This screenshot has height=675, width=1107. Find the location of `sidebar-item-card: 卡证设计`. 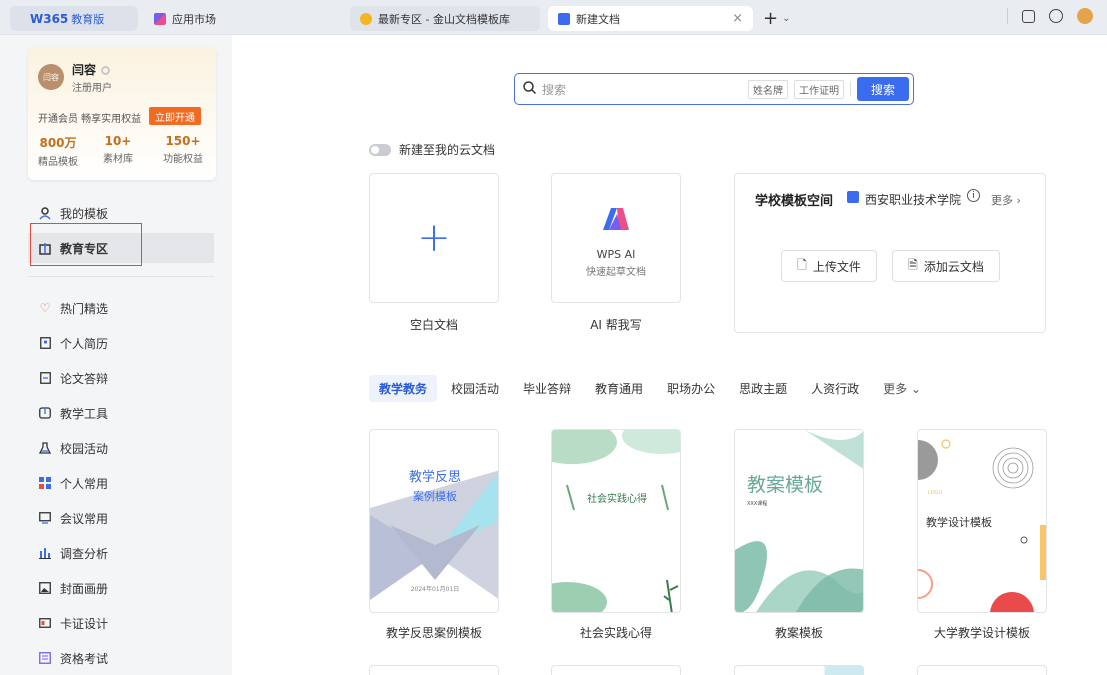

sidebar-item-card: 卡证设计 is located at coordinates (121, 623).